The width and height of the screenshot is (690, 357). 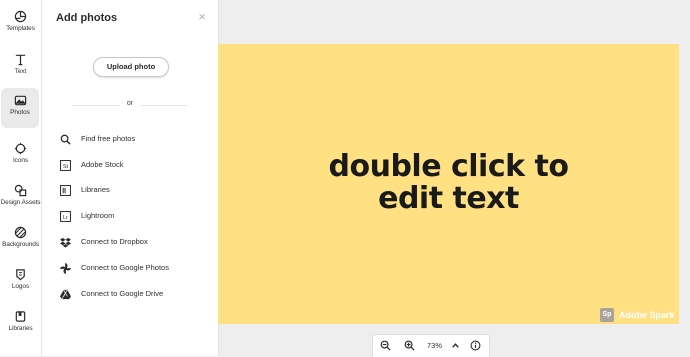 What do you see at coordinates (65, 139) in the screenshot?
I see `search-icon` at bounding box center [65, 139].